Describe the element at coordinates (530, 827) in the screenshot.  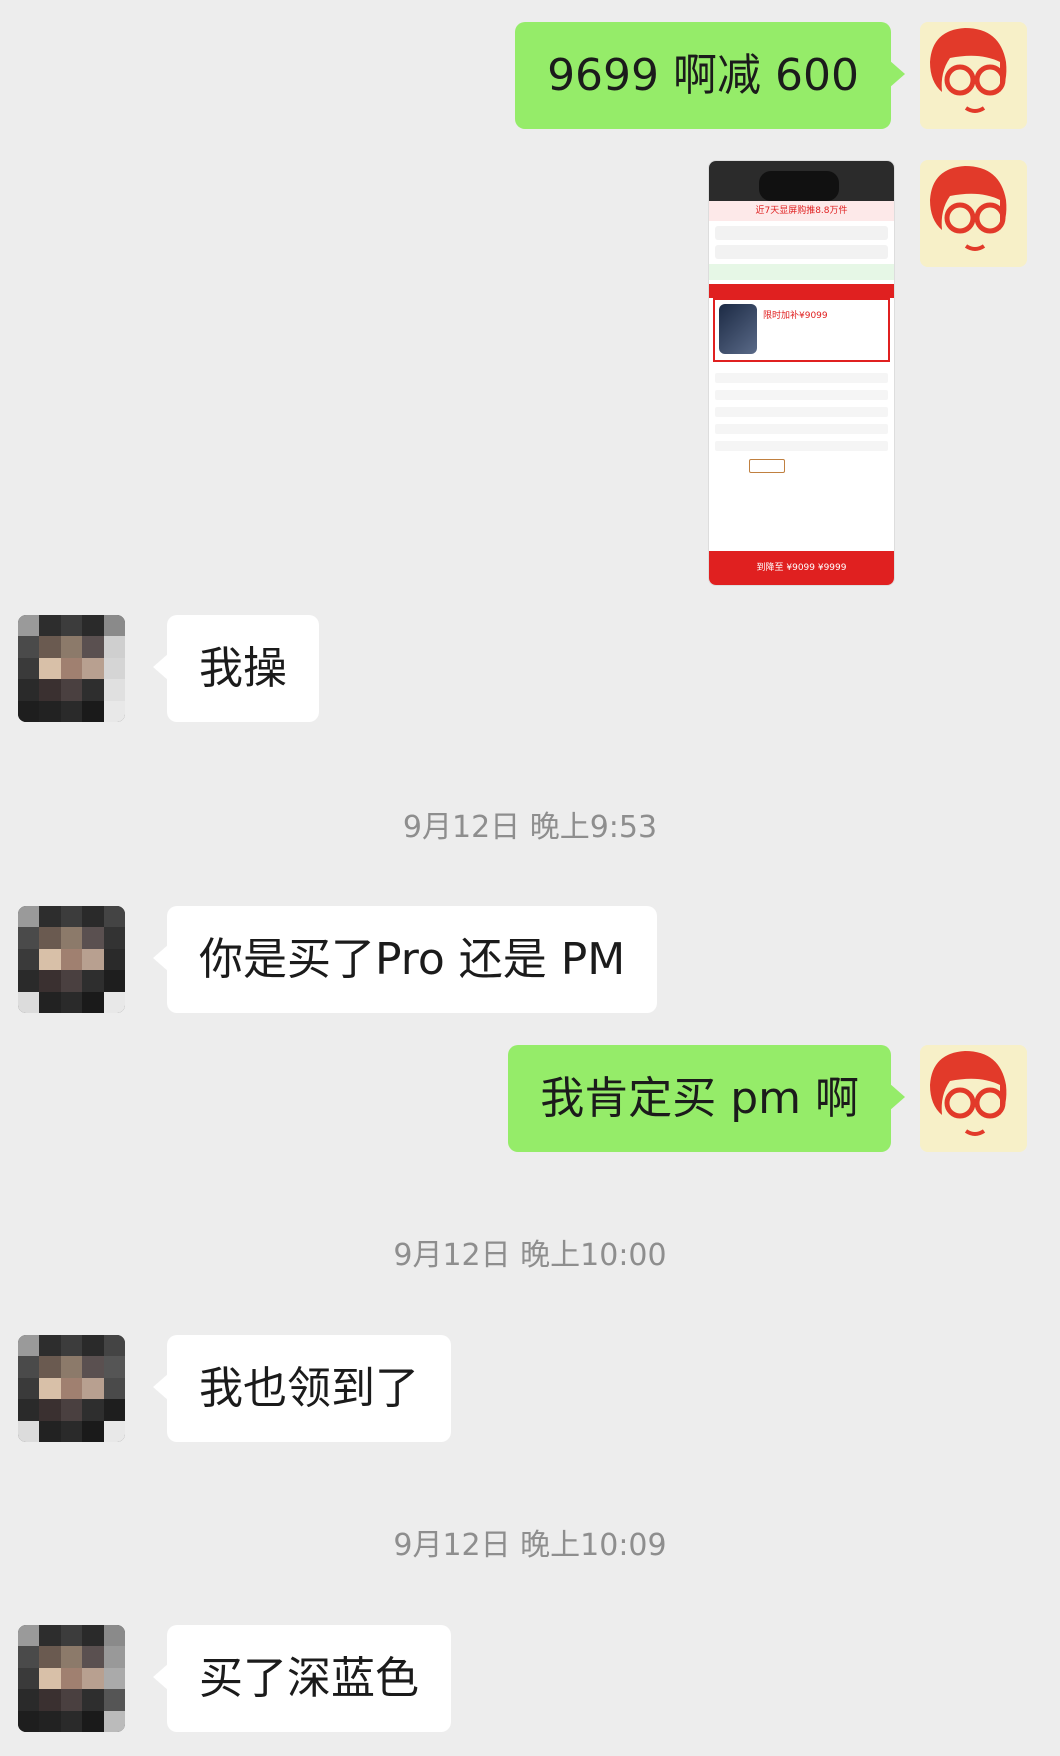
I see `timestamp: 9月12日 晚上9:53` at that location.